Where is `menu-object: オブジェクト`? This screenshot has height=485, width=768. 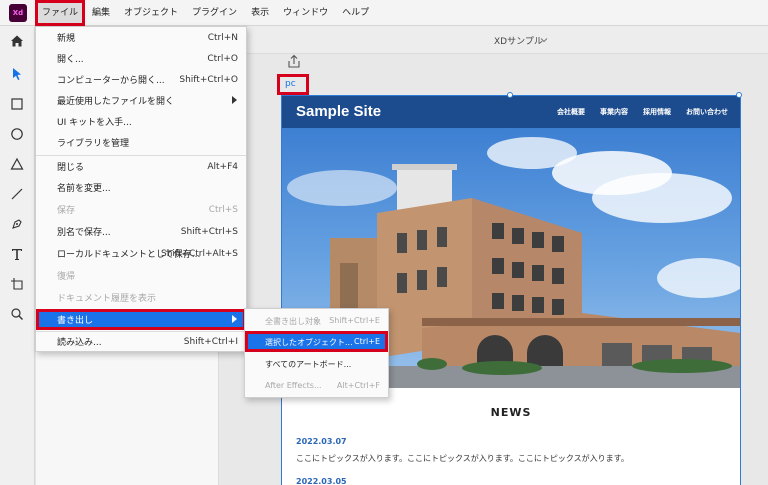 menu-object: オブジェクト is located at coordinates (151, 13).